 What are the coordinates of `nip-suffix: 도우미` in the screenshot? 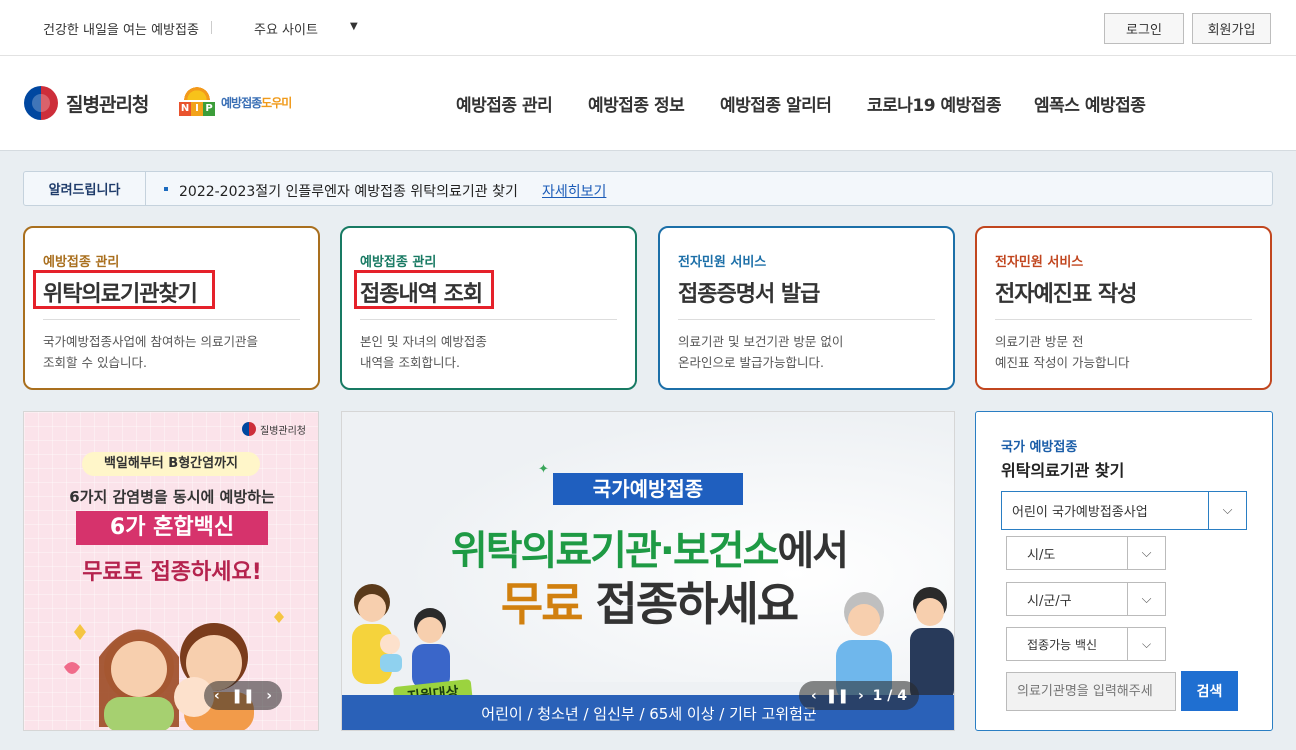 It's located at (276, 102).